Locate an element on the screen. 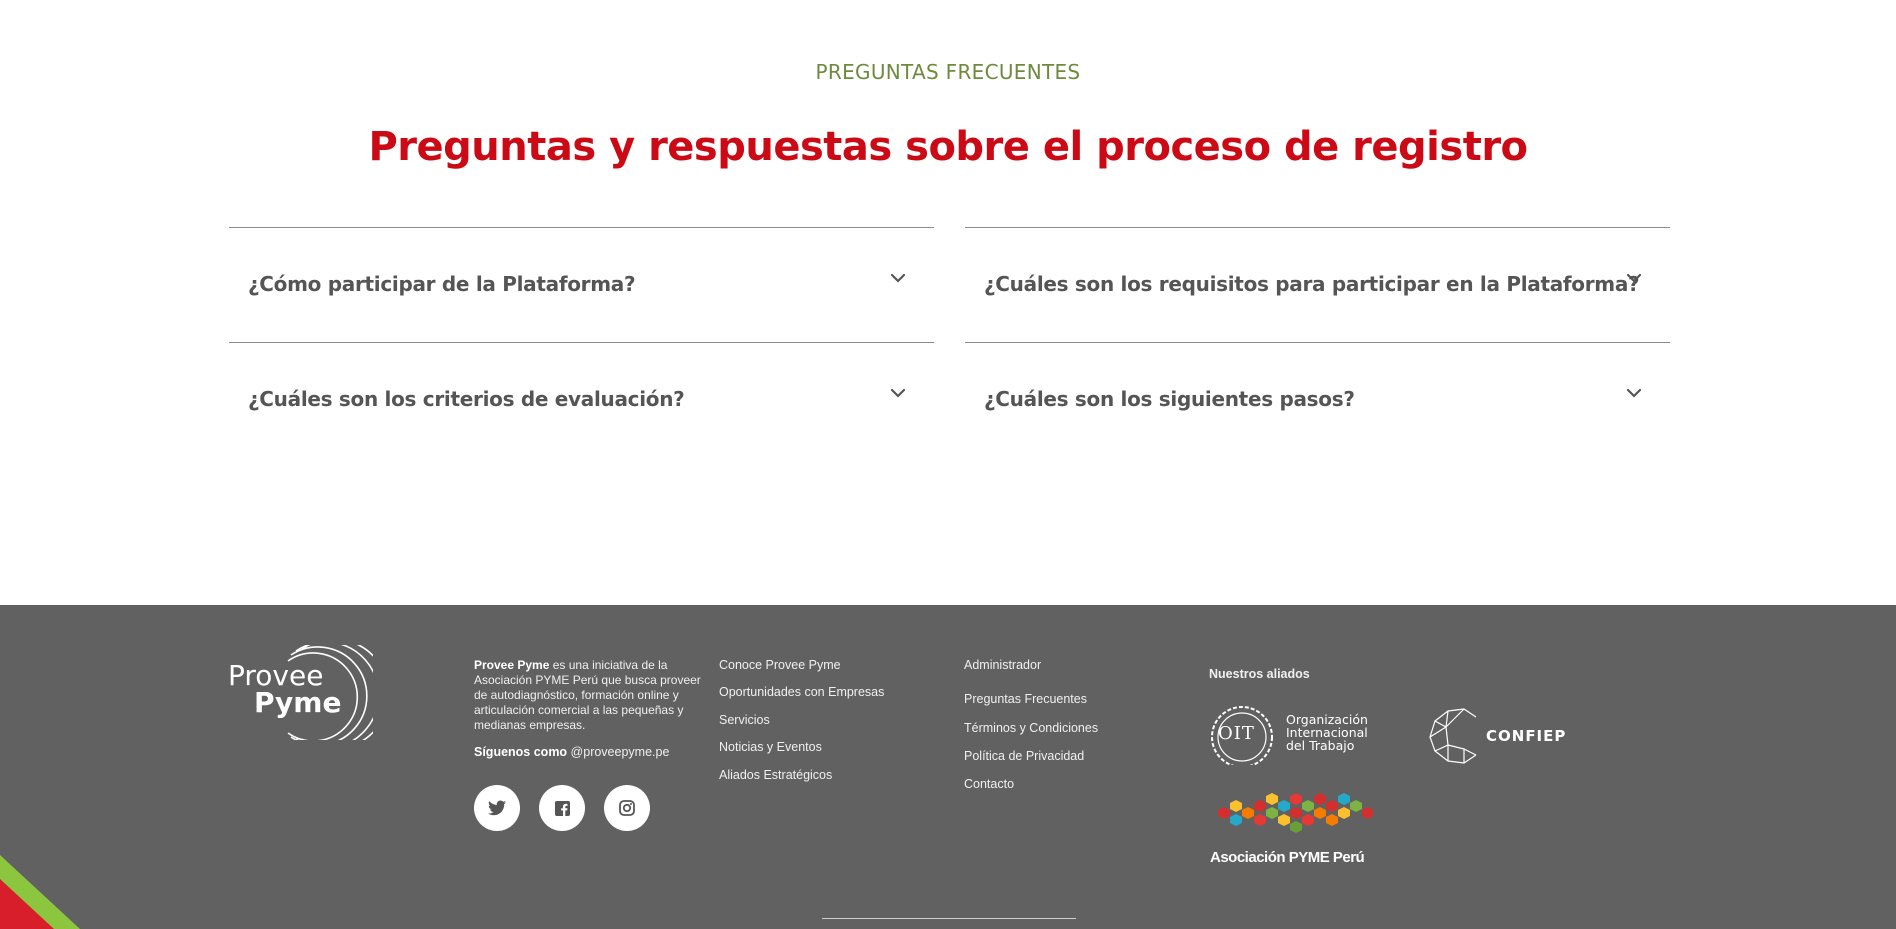 Image resolution: width=1896 pixels, height=929 pixels. hexagon-pattern-icon is located at coordinates (1295, 813).